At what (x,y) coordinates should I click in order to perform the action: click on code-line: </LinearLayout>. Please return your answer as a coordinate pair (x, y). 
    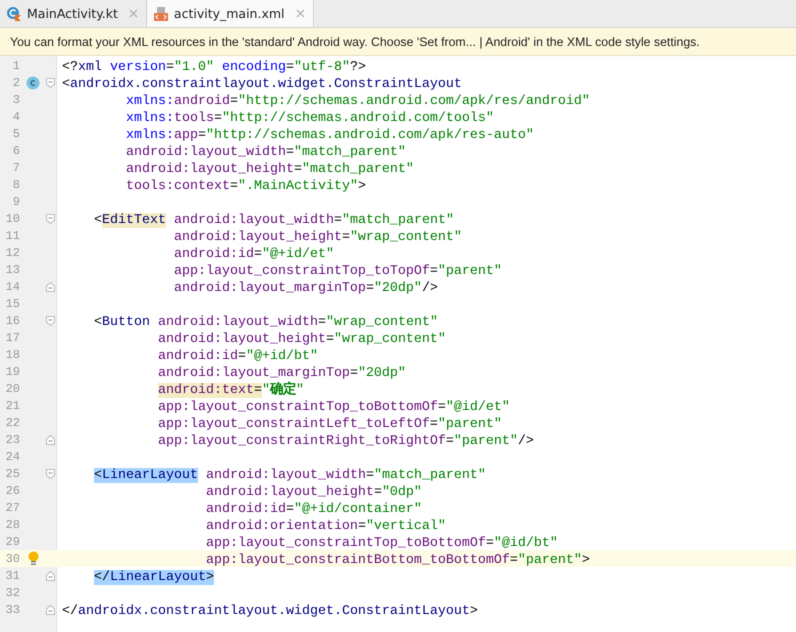
    Looking at the image, I should click on (153, 577).